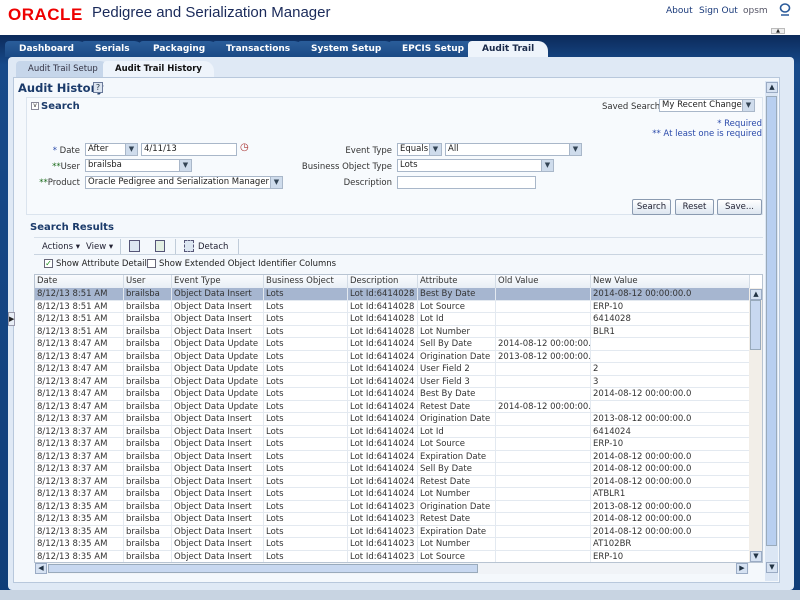 This screenshot has height=600, width=800. What do you see at coordinates (694, 207) in the screenshot?
I see `reset-button: Reset` at bounding box center [694, 207].